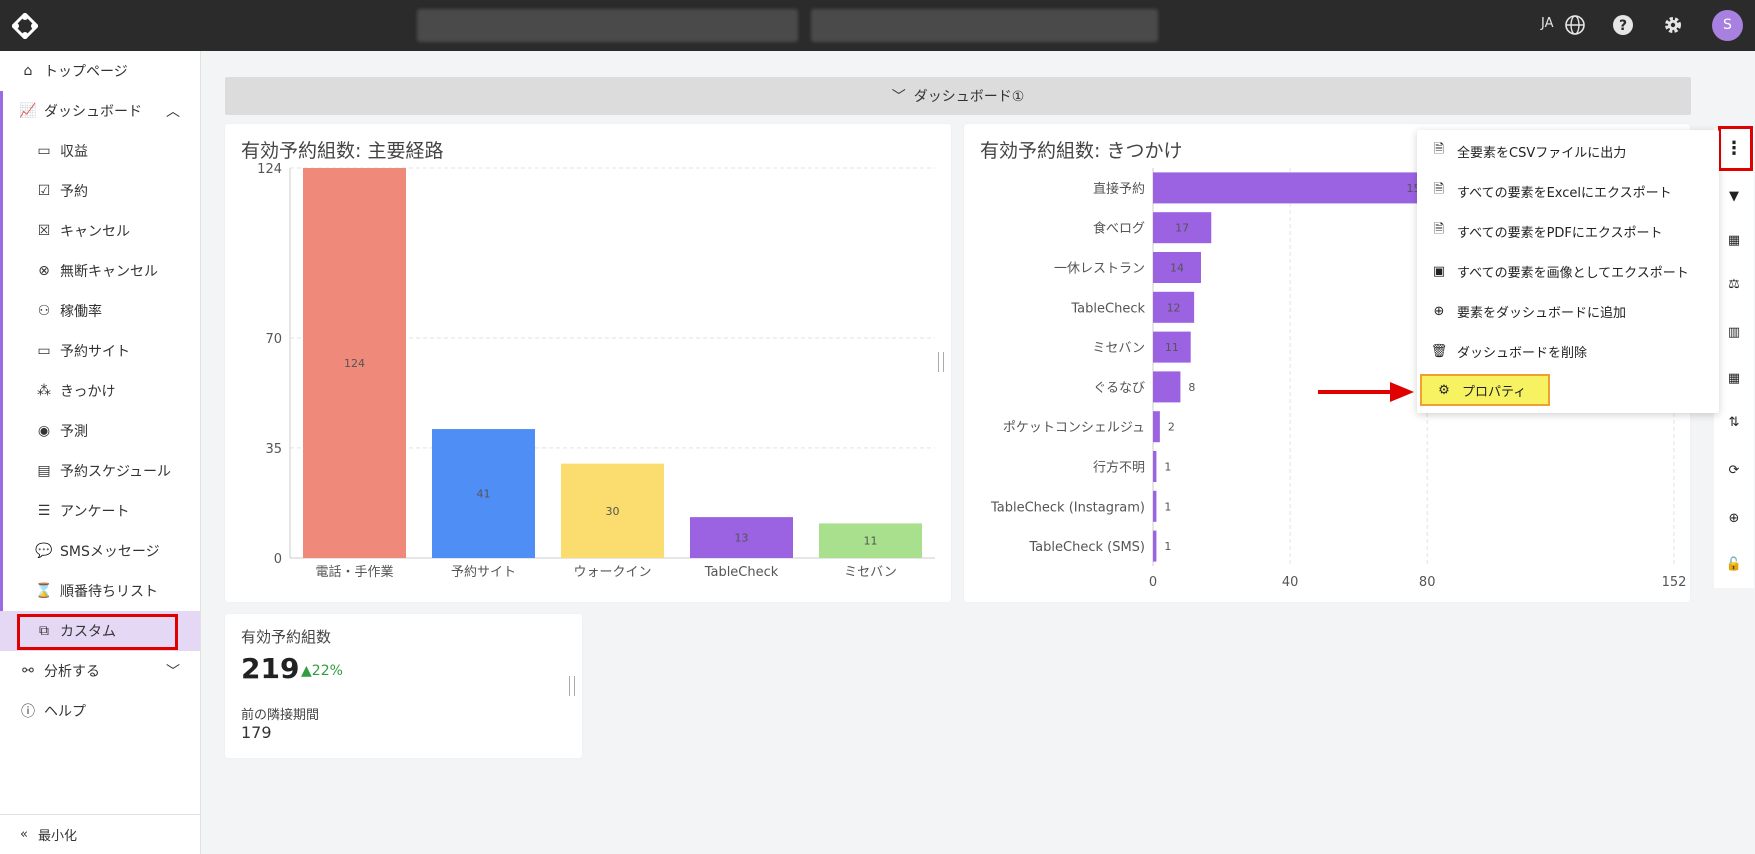  Describe the element at coordinates (1182, 228) in the screenshot. I see `data-label: 17` at that location.